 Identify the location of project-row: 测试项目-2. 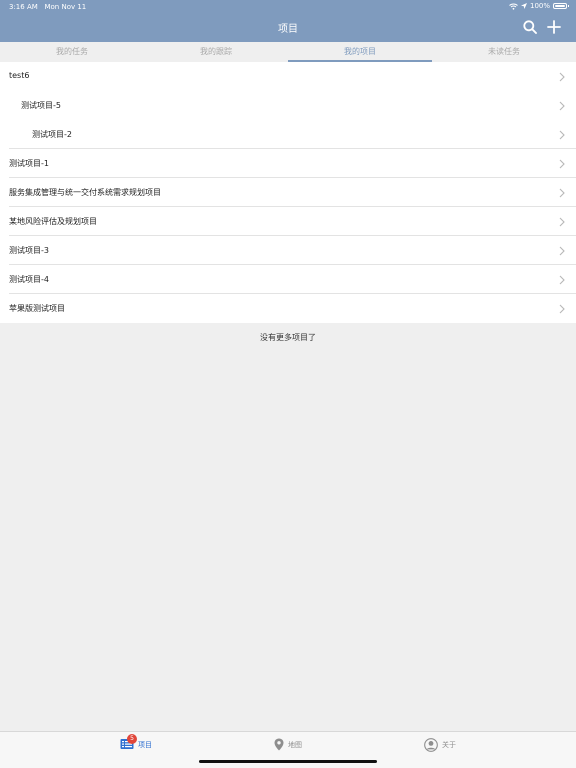
(288, 134).